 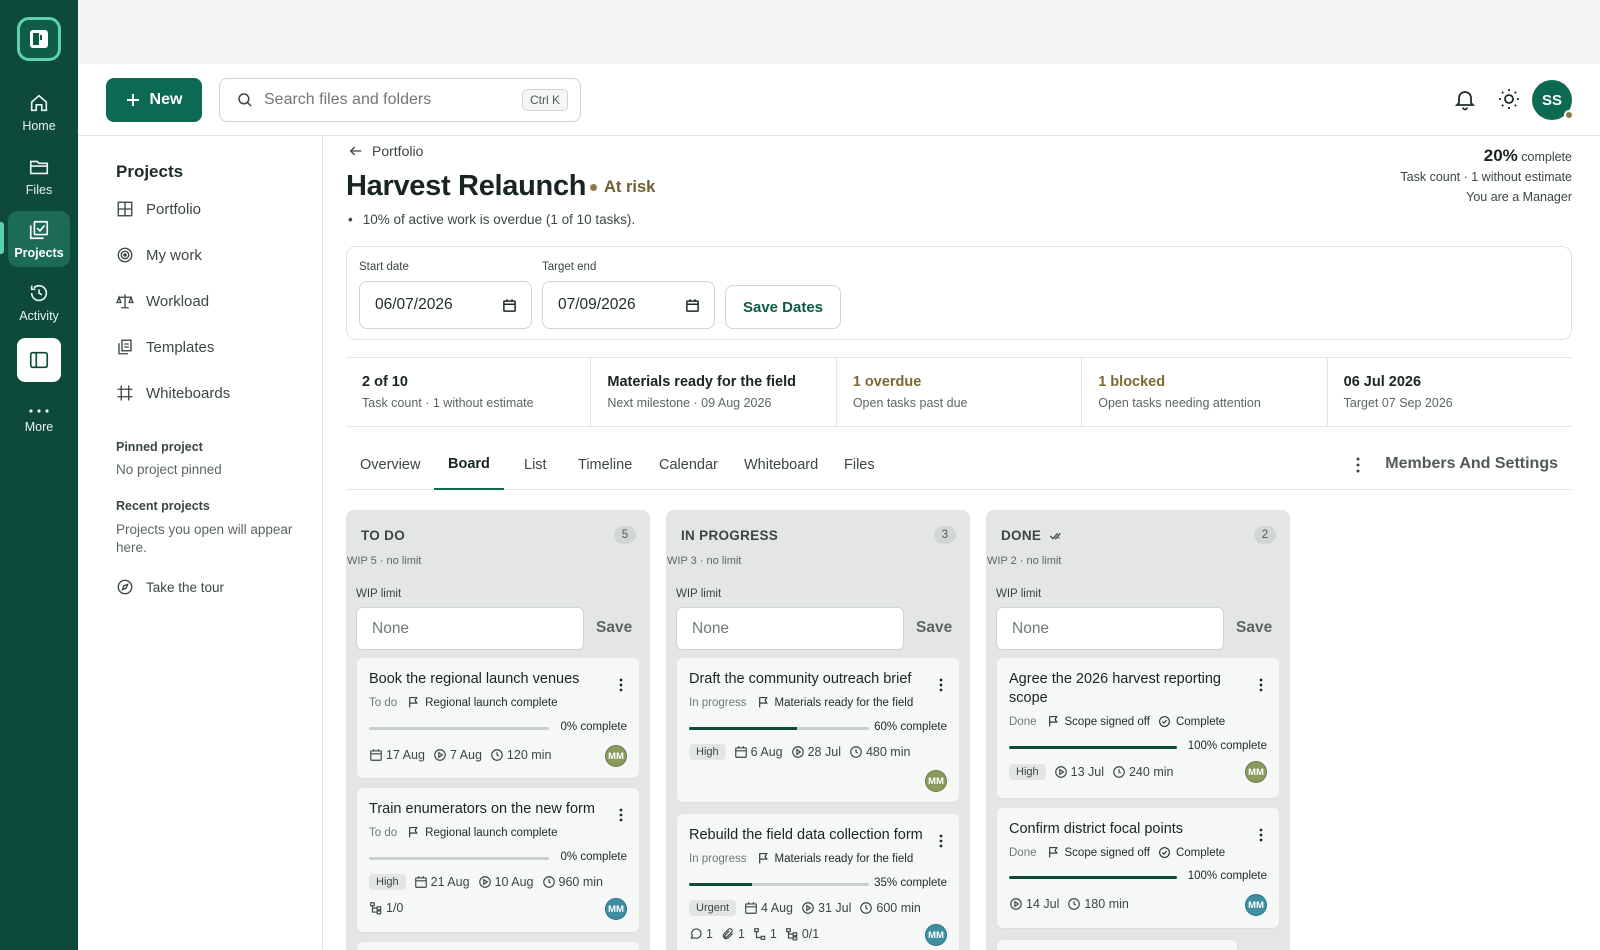 What do you see at coordinates (1553, 100) in the screenshot?
I see `user-avatar: SS` at bounding box center [1553, 100].